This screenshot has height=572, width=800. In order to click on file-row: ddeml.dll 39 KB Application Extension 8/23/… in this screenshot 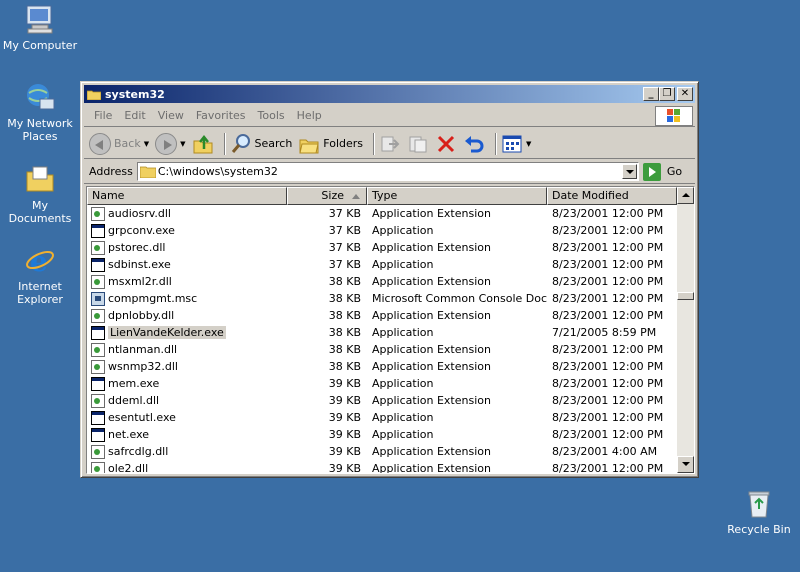, I will do `click(382, 400)`.